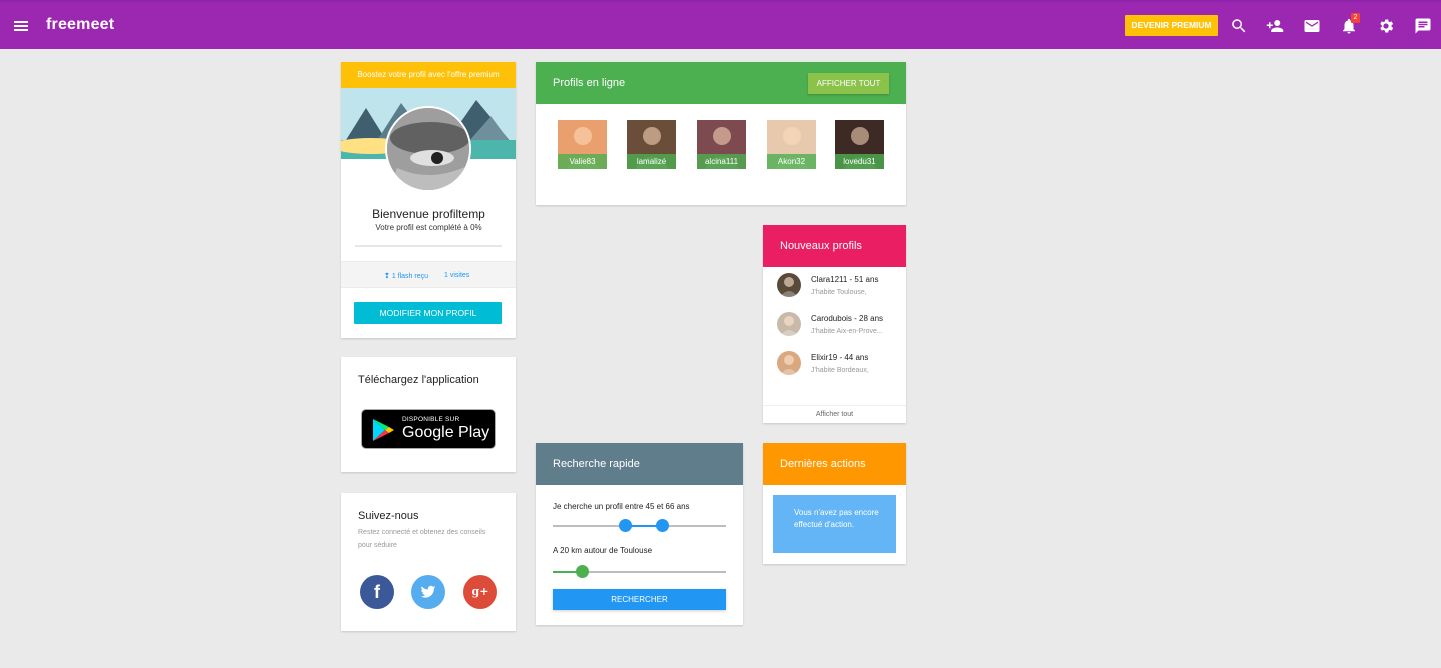 This screenshot has width=1441, height=668. I want to click on google-play-big-text: Google Play, so click(446, 432).